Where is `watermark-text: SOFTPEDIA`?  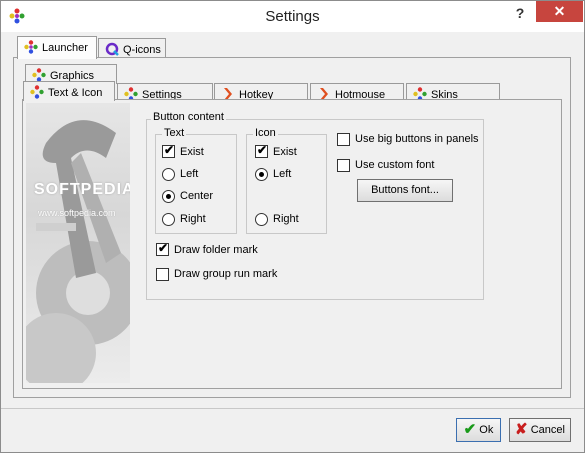
watermark-text: SOFTPEDIA is located at coordinates (82, 189).